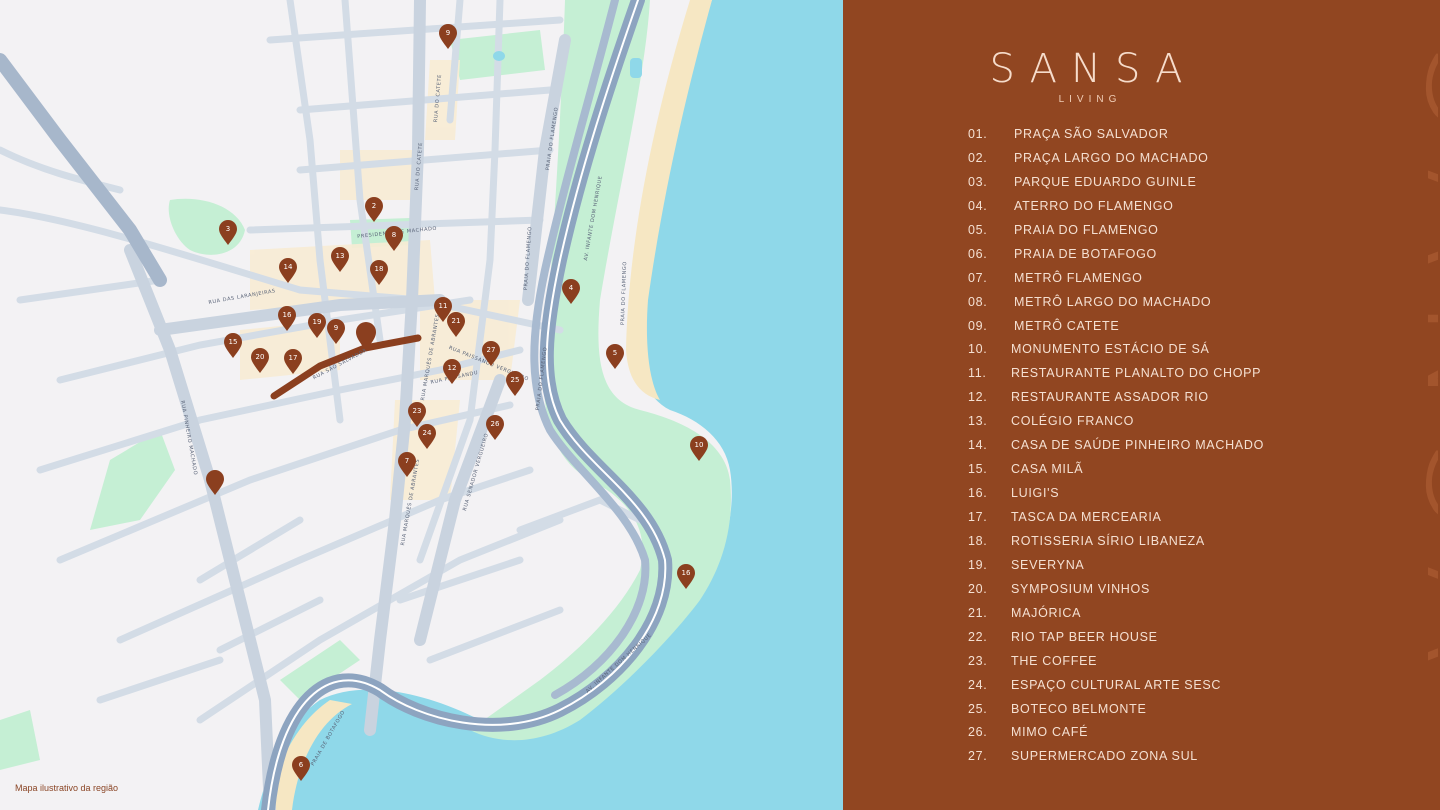 The width and height of the screenshot is (1440, 810). I want to click on map-pin: 21, so click(456, 325).